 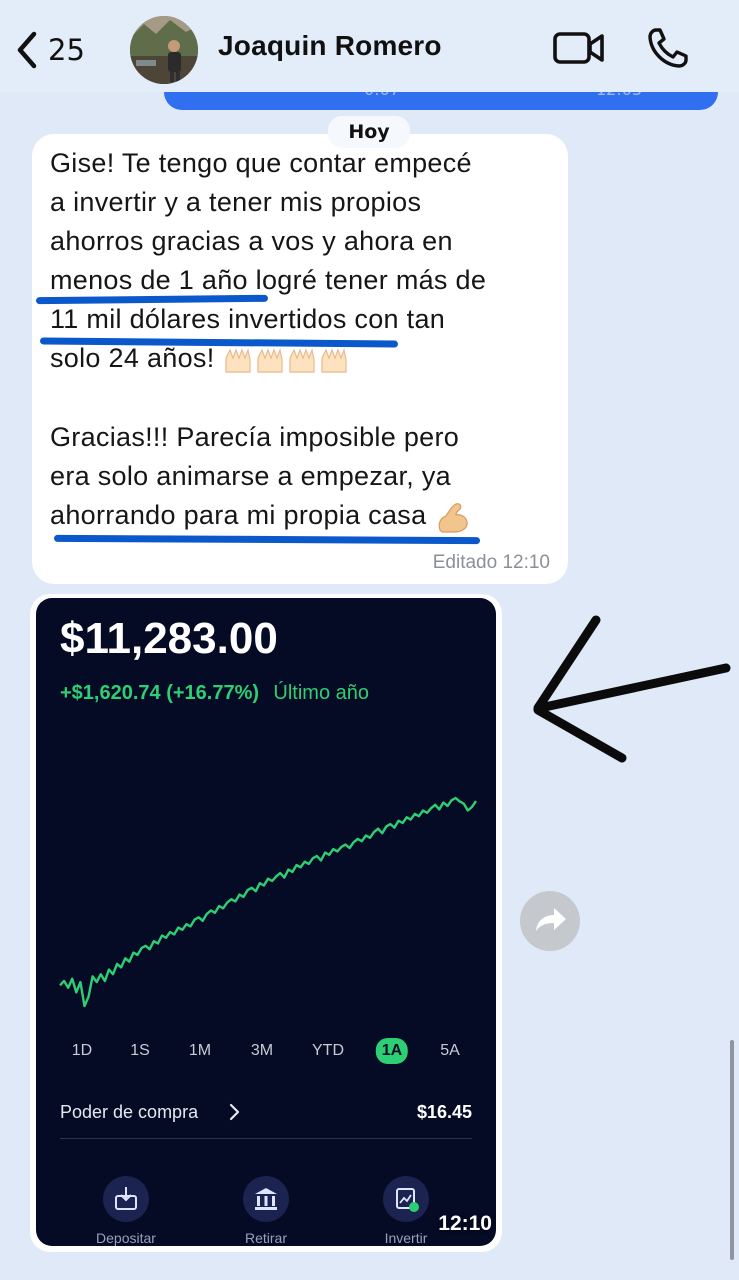 What do you see at coordinates (236, 202) in the screenshot?
I see `message-line: a invertir y a tener mis propios` at bounding box center [236, 202].